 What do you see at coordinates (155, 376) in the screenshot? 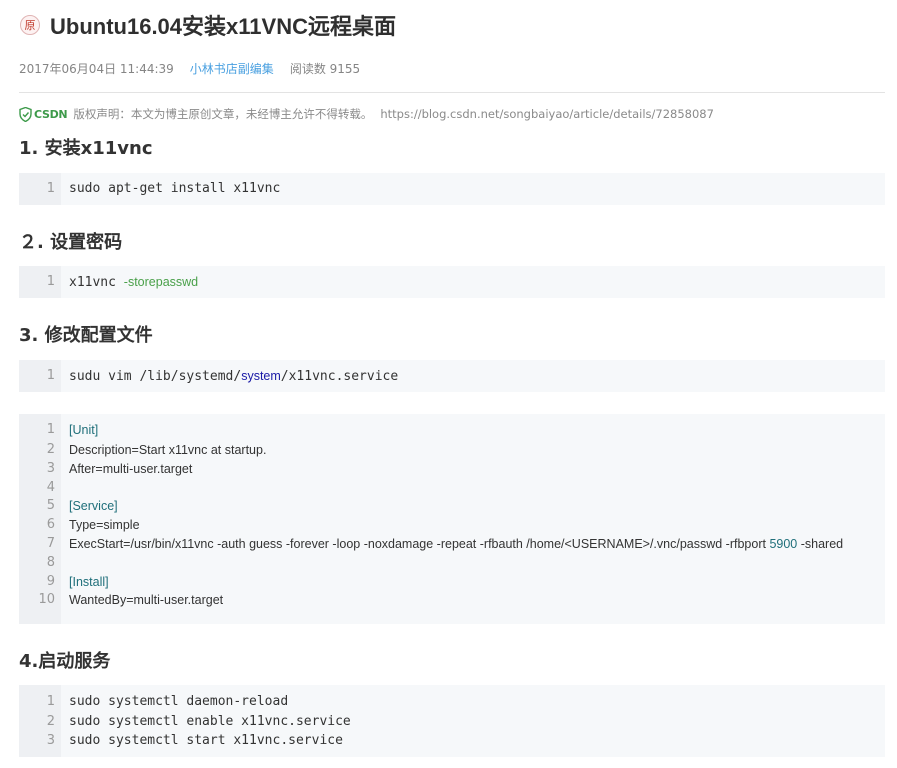
I see `code-path-start: sudu vim /lib/systemd/` at bounding box center [155, 376].